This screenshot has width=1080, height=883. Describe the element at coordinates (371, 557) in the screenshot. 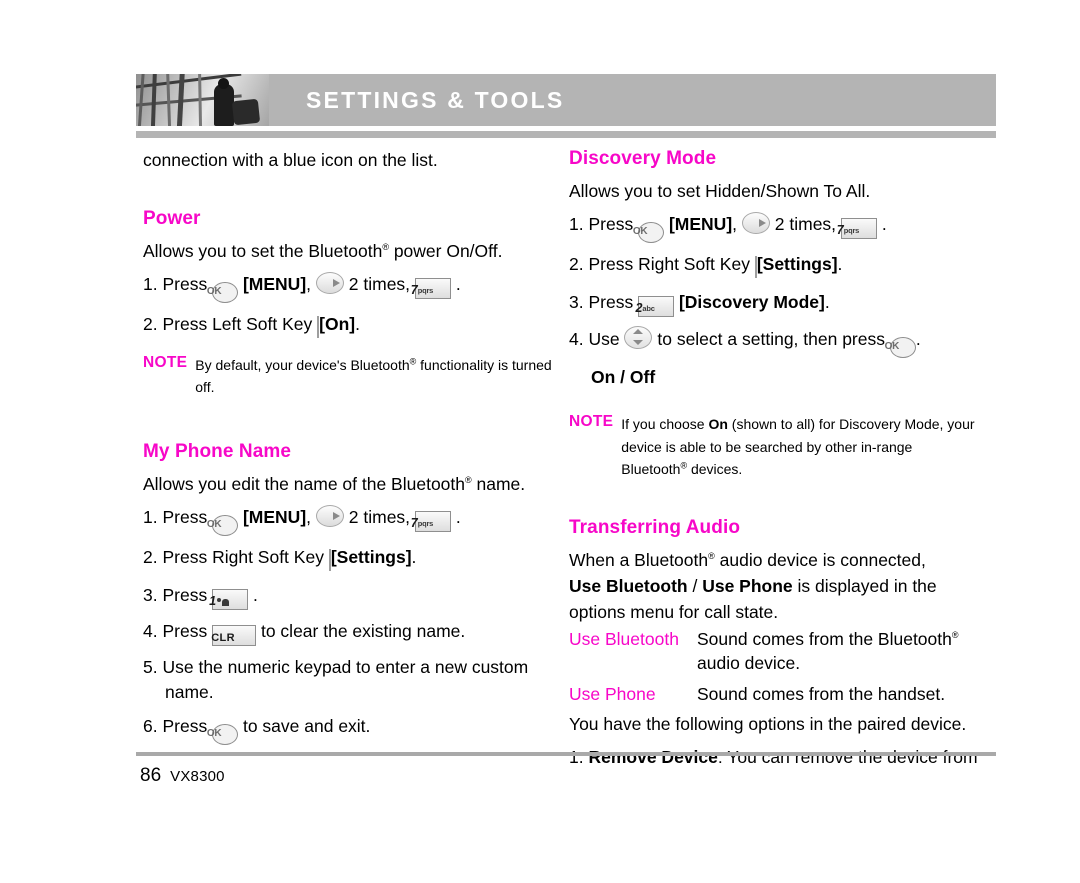

I see `settings-bracket-label: [Settings]` at that location.